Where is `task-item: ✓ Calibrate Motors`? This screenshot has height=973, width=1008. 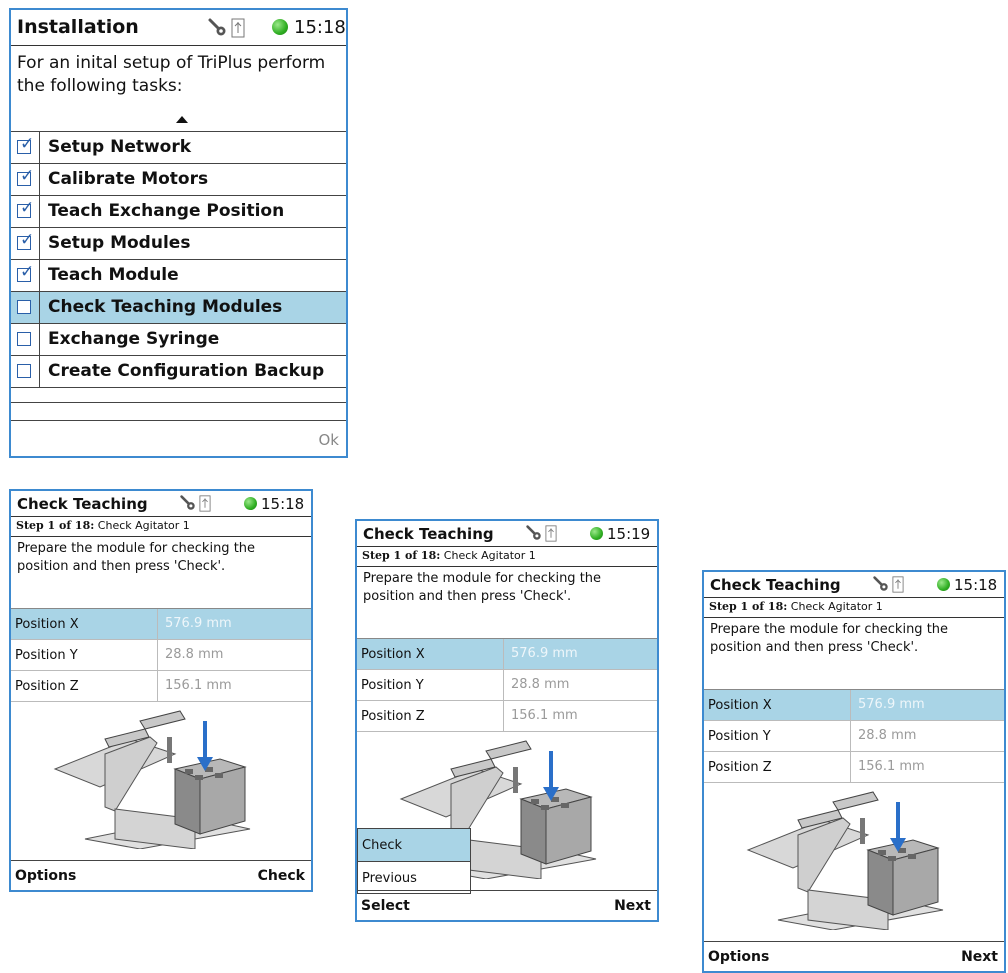
task-item: ✓ Calibrate Motors is located at coordinates (178, 180).